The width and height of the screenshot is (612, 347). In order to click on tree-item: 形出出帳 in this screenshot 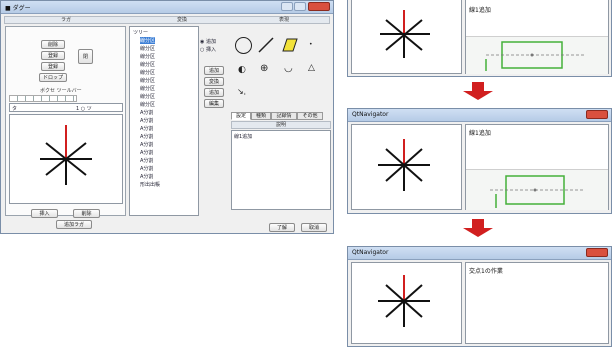, I will do `click(150, 184)`.